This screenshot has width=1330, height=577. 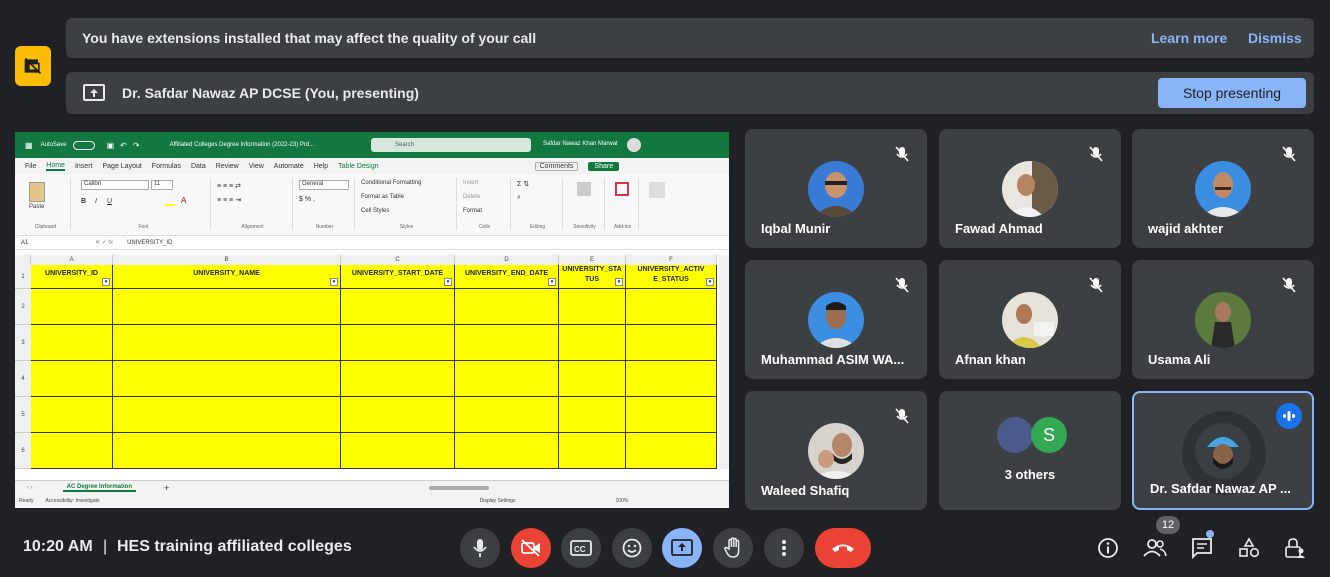 What do you see at coordinates (391, 183) in the screenshot?
I see `conditional-formatting-button: Conditional Formatting` at bounding box center [391, 183].